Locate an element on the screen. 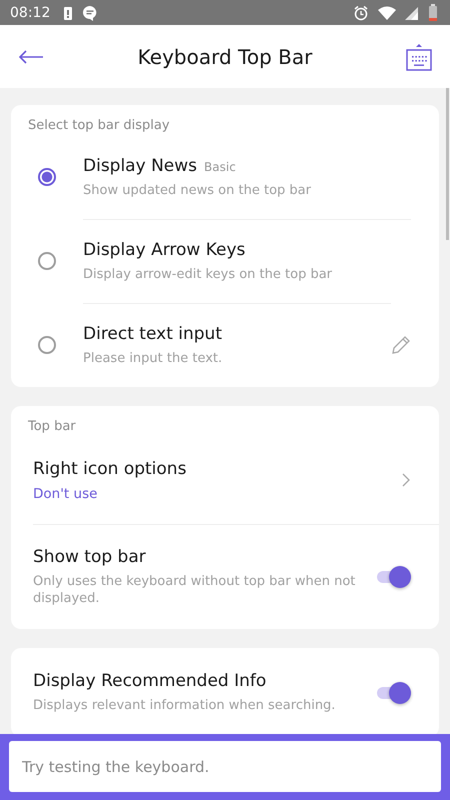 The image size is (450, 800). radio-option: Display Arrow Keys Display arrow-edit keys on the top bar is located at coordinates (225, 260).